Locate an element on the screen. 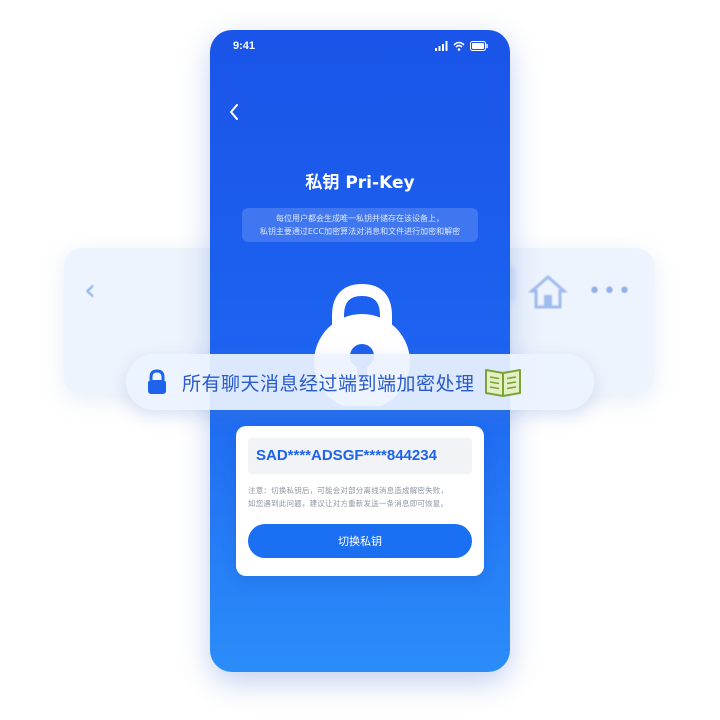  back-arrow-icon is located at coordinates (234, 112).